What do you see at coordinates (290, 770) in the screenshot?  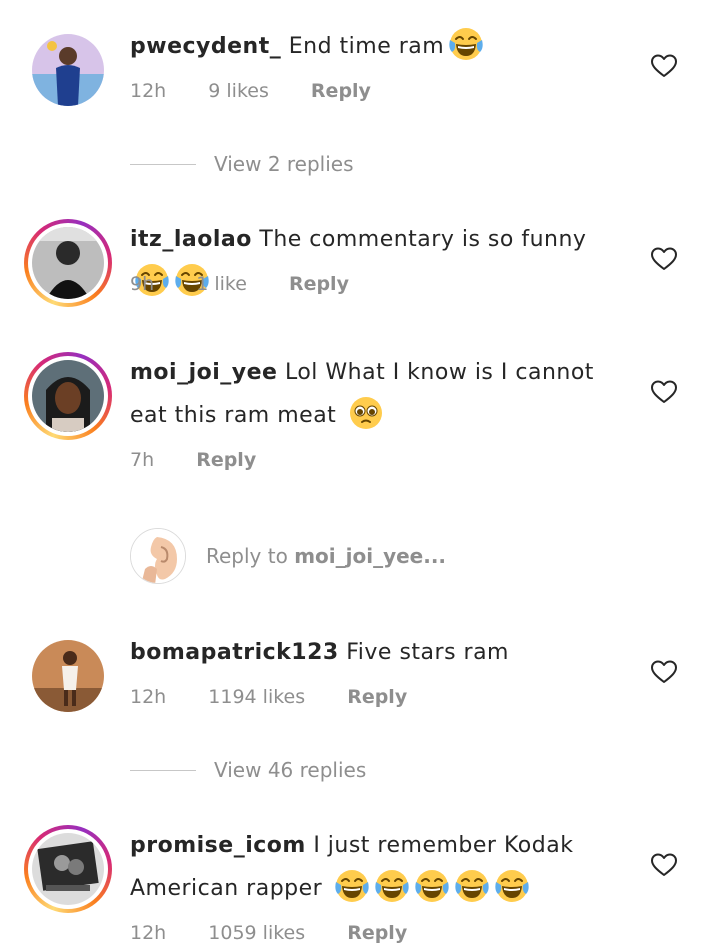 I see `view-replies-label: View 46 replies` at bounding box center [290, 770].